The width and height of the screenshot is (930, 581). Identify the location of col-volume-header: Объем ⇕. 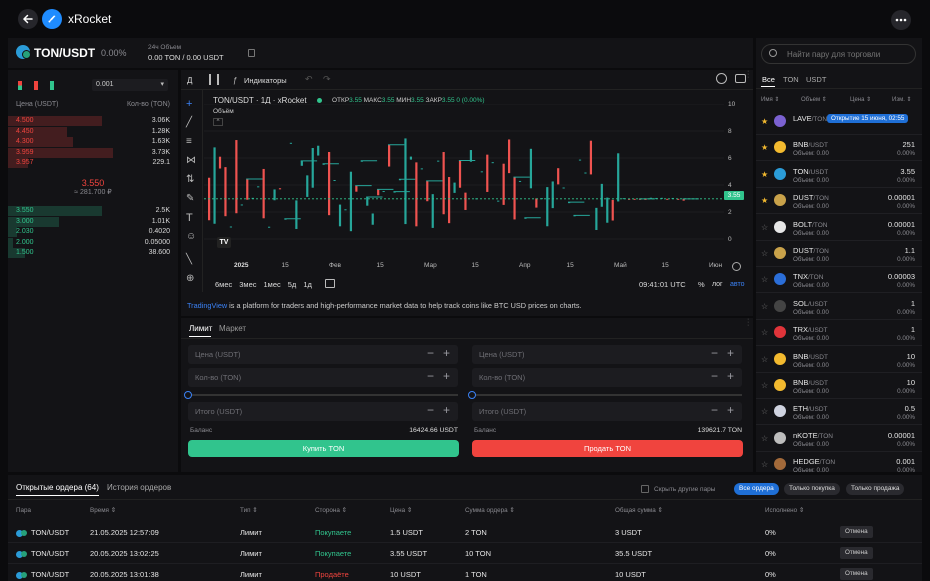
(814, 99).